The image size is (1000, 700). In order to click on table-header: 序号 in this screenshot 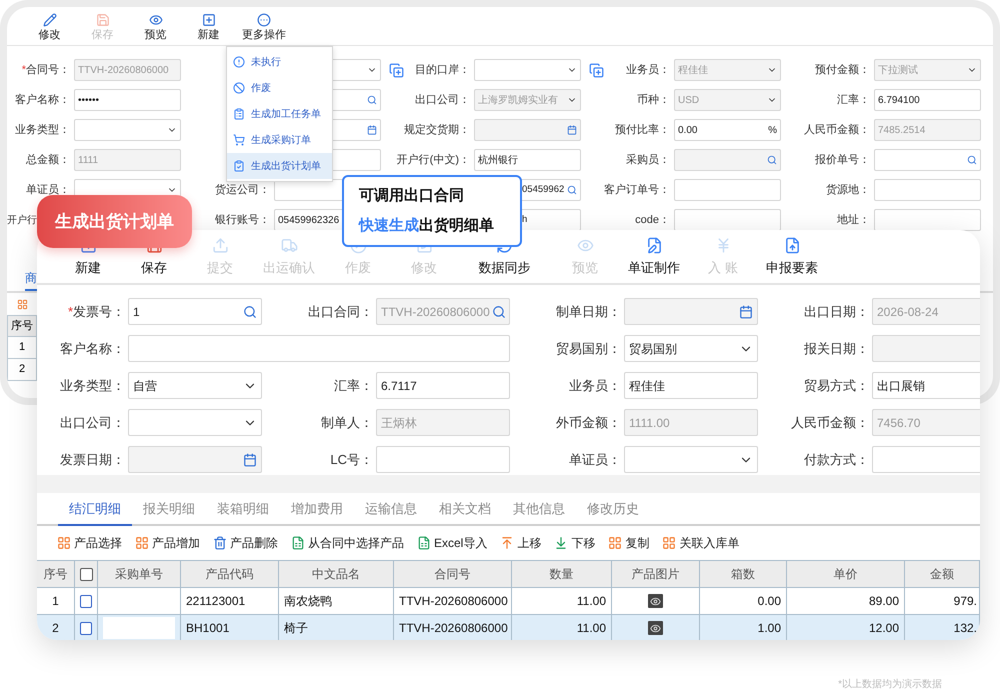, I will do `click(22, 326)`.